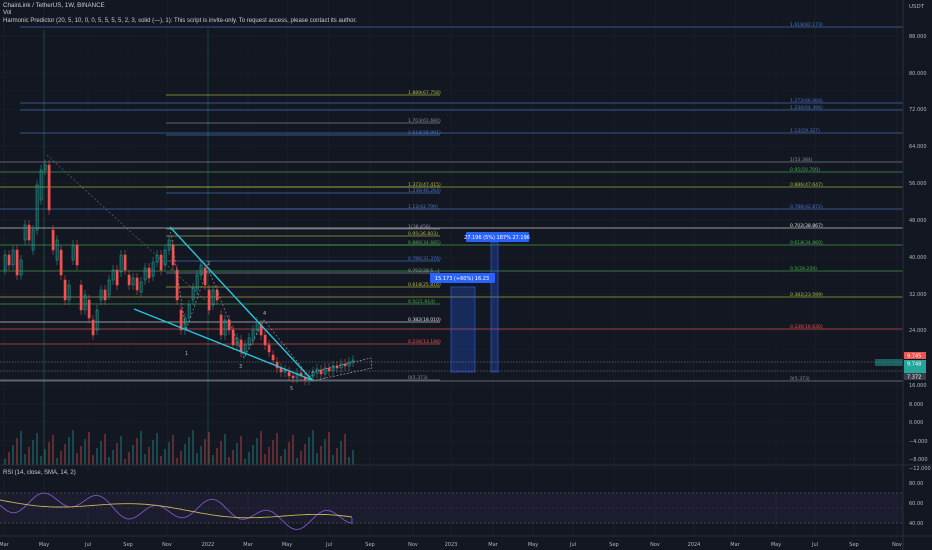 This screenshot has height=550, width=932. Describe the element at coordinates (916, 524) in the screenshot. I see `rsi-axis-40: 40.00` at that location.